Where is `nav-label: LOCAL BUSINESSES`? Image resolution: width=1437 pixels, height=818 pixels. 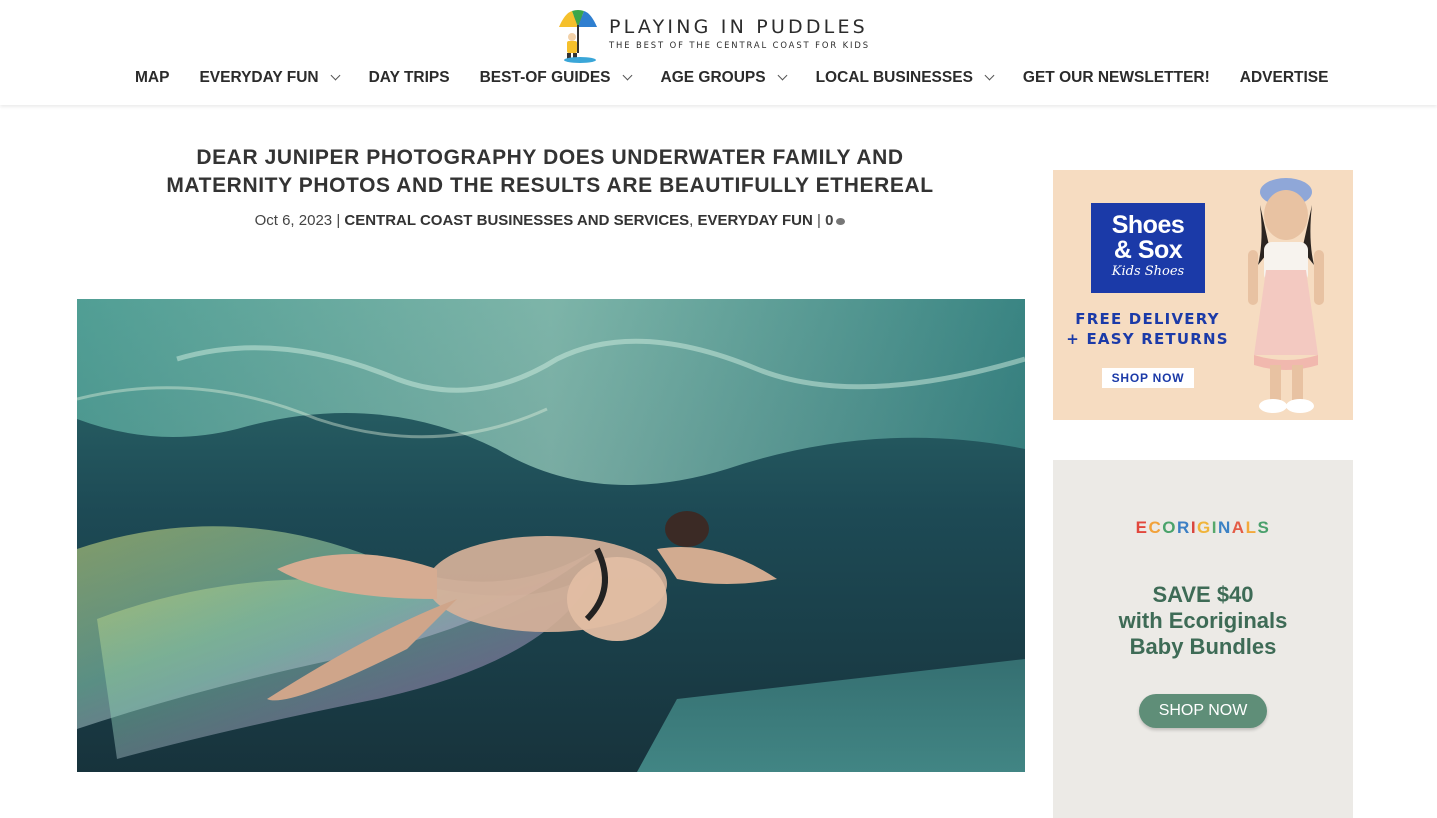
nav-label: LOCAL BUSINESSES is located at coordinates (894, 77).